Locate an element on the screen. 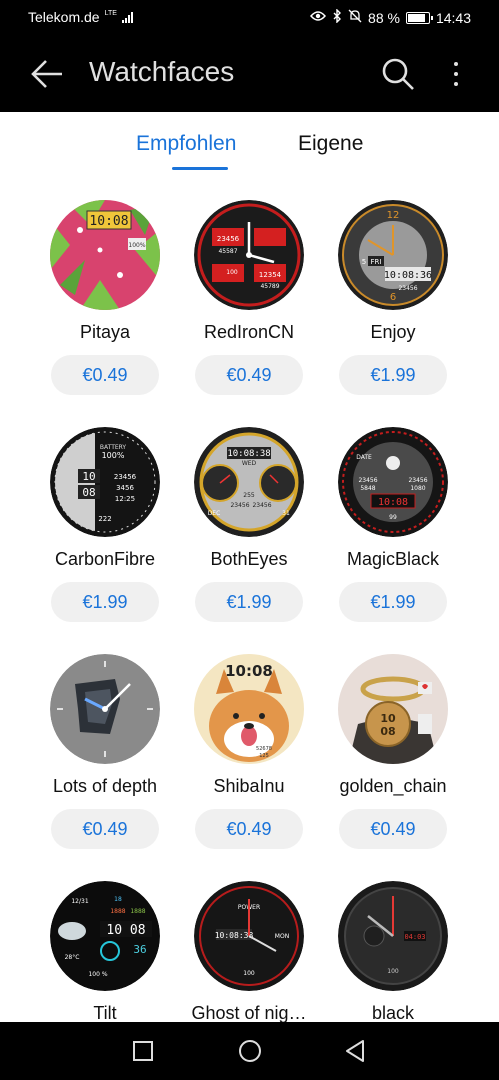 This screenshot has width=499, height=1080. face-value4: 1080 is located at coordinates (417, 488).